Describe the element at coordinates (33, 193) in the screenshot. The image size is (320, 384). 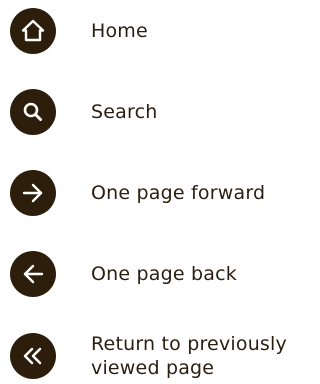
I see `arrow-right-icon` at that location.